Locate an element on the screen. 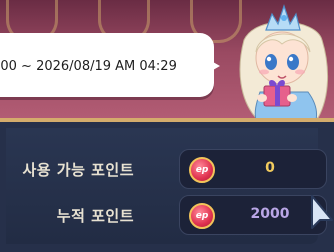 This screenshot has width=334, height=252. cumulative-points-box: ep 2000 is located at coordinates (253, 215).